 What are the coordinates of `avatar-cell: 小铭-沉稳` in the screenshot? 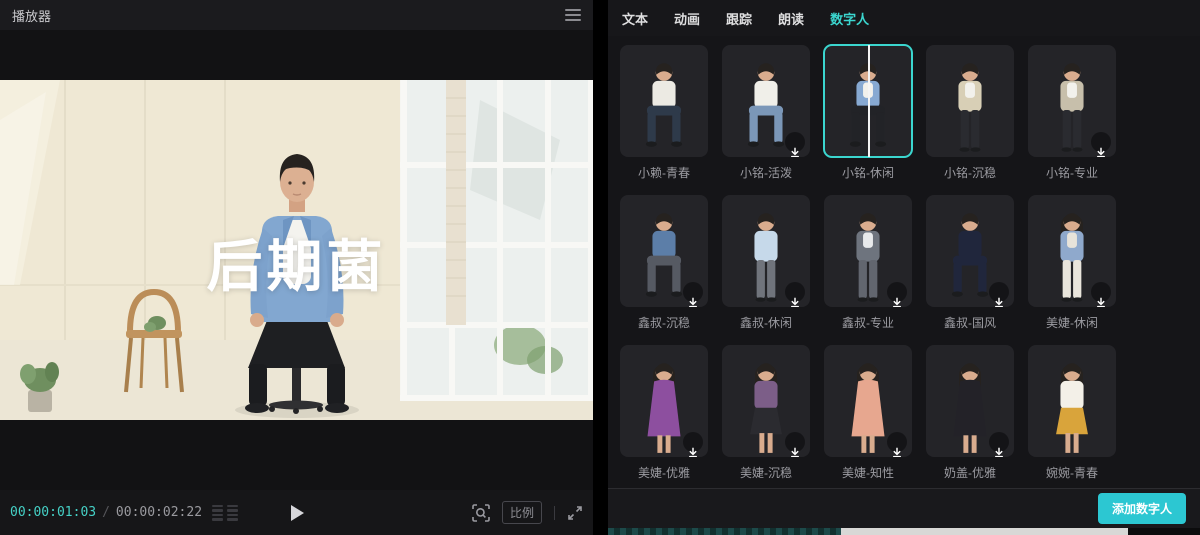 It's located at (970, 113).